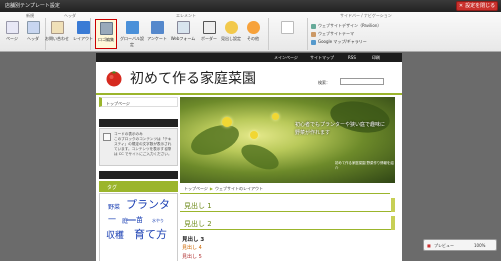 This screenshot has height=261, width=501. I want to click on tag-link: 野菜, so click(114, 206).